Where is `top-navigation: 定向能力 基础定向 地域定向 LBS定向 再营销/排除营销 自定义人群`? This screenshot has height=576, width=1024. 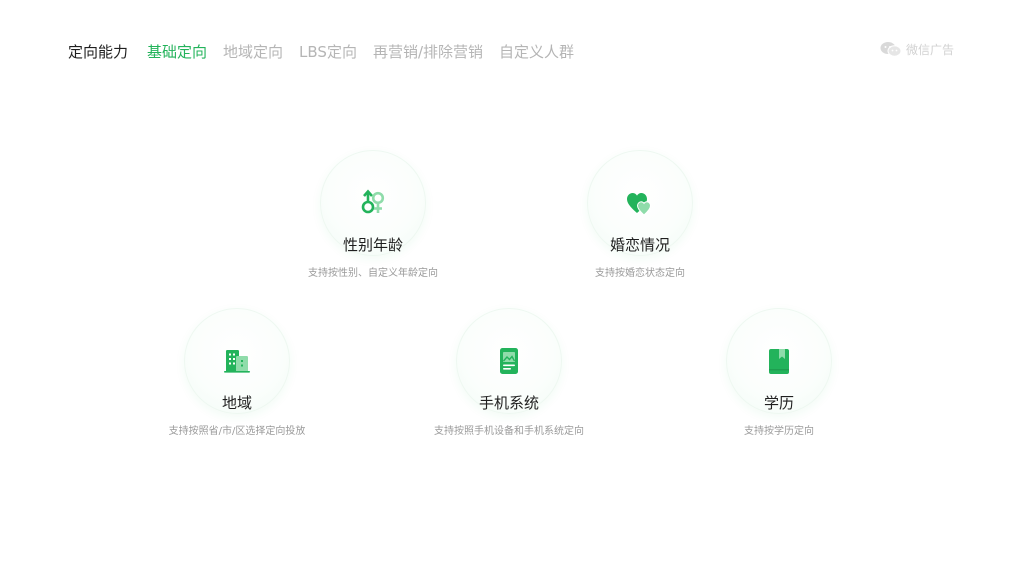 top-navigation: 定向能力 基础定向 地域定向 LBS定向 再营销/排除营销 自定义人群 is located at coordinates (329, 51).